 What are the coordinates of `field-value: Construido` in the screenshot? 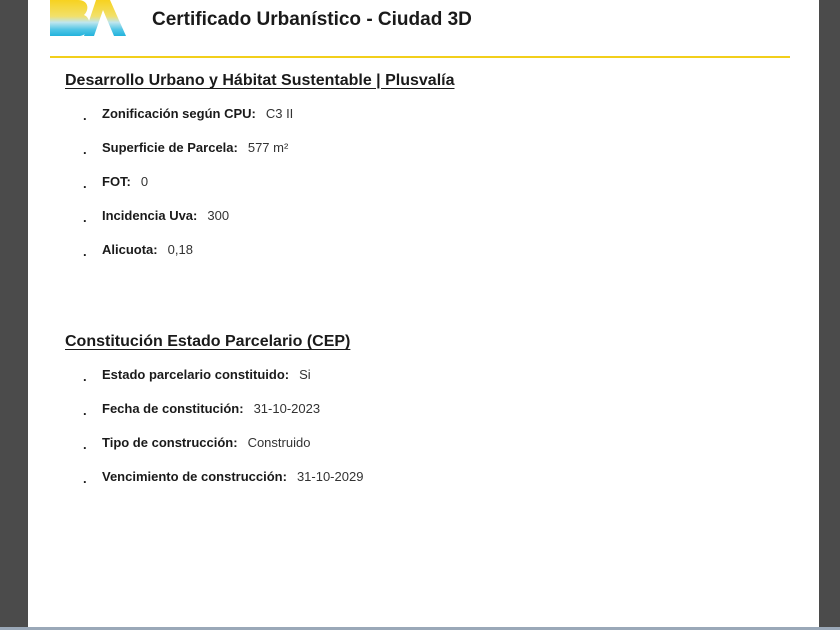 It's located at (279, 442).